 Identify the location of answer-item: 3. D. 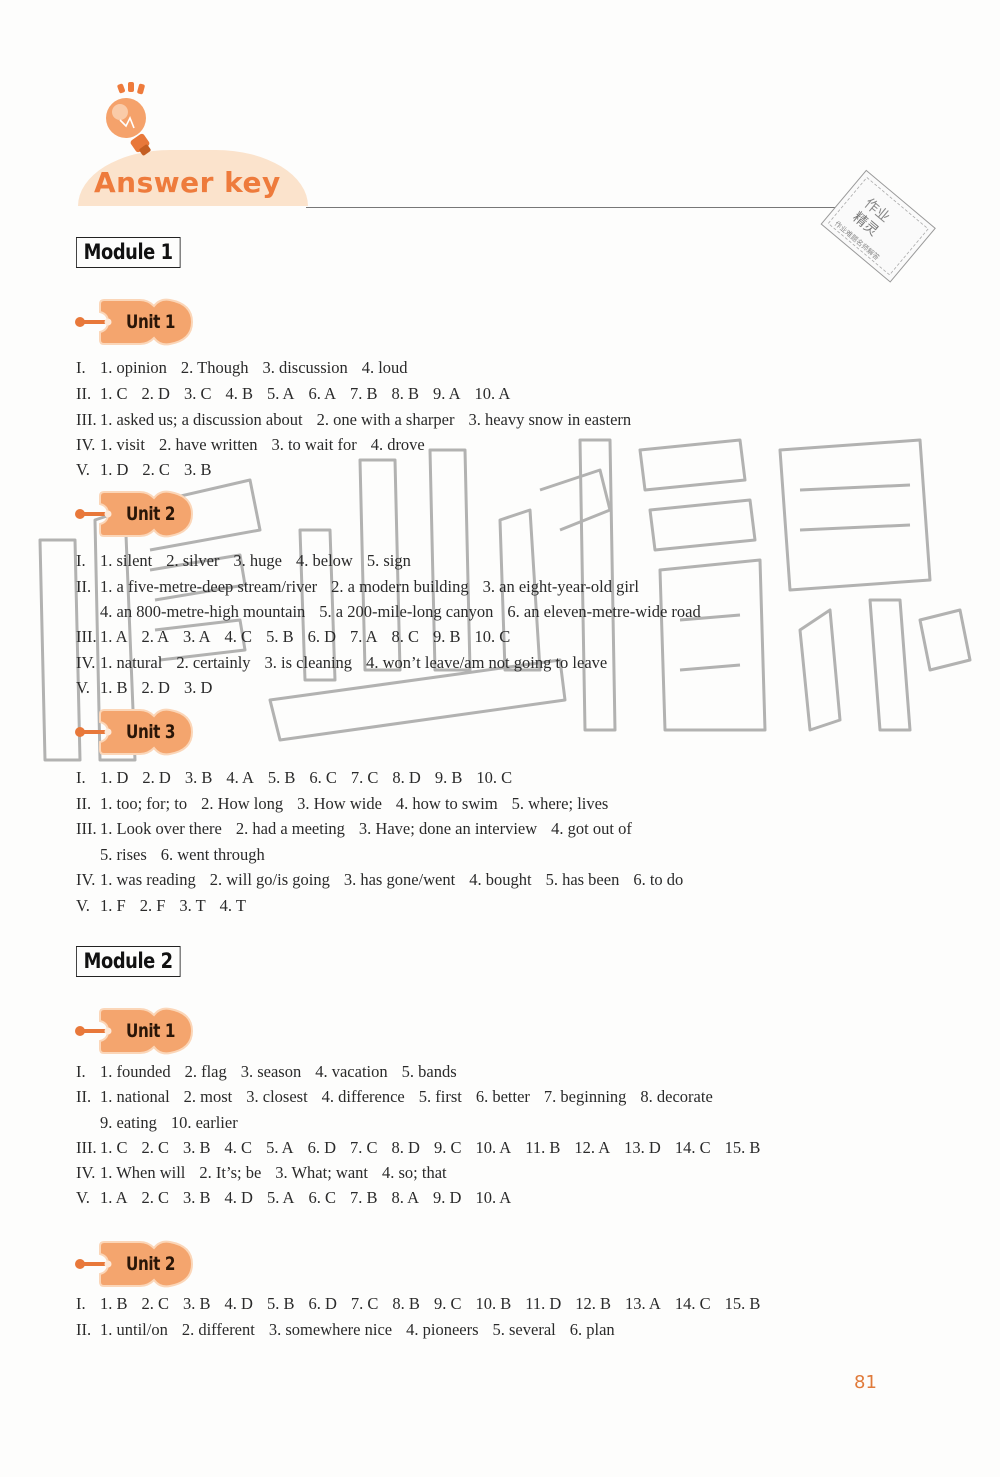
(198, 687).